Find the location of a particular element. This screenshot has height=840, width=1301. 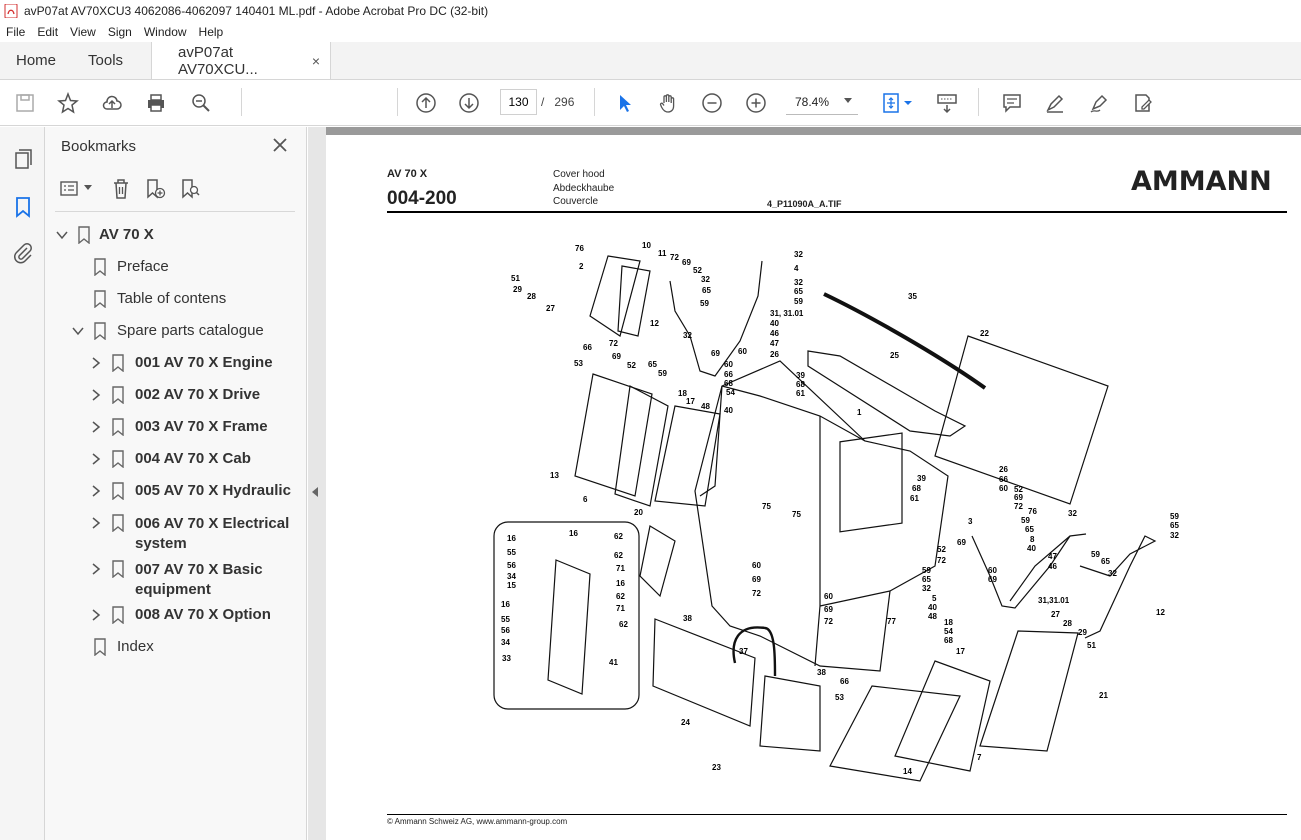

part-callout: 41 is located at coordinates (613, 662).